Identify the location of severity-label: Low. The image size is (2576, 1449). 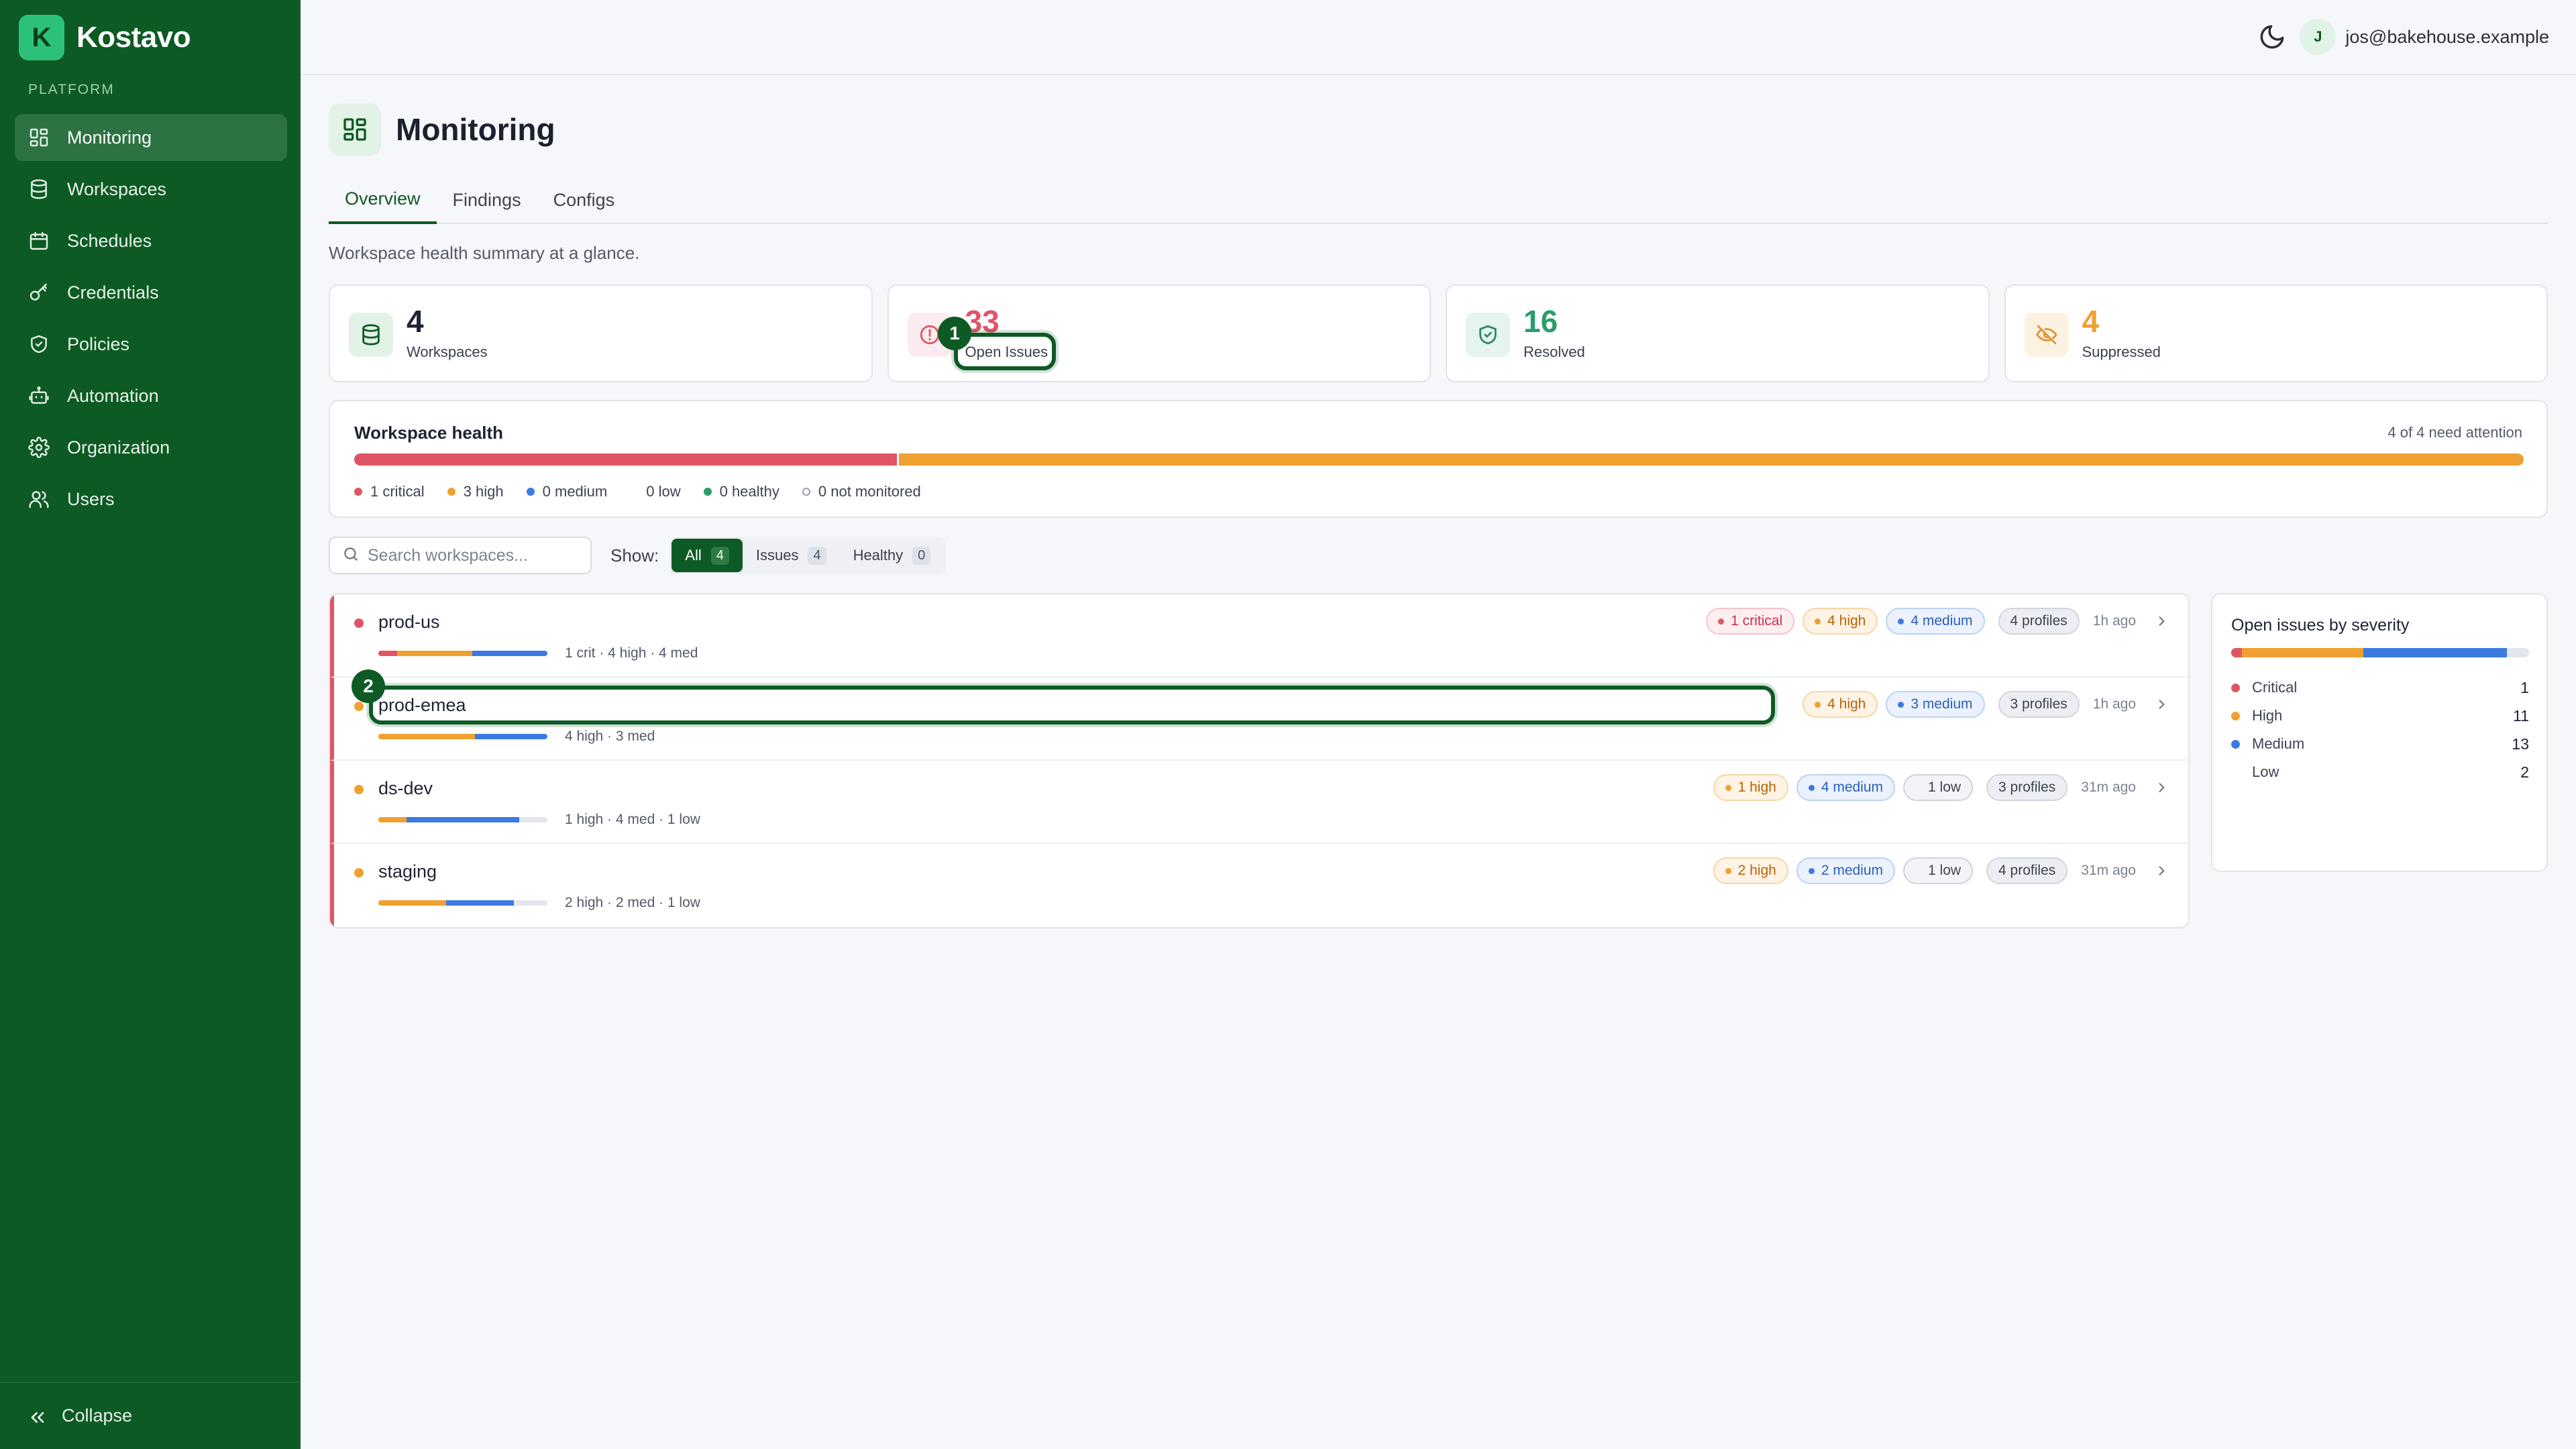
(2265, 771).